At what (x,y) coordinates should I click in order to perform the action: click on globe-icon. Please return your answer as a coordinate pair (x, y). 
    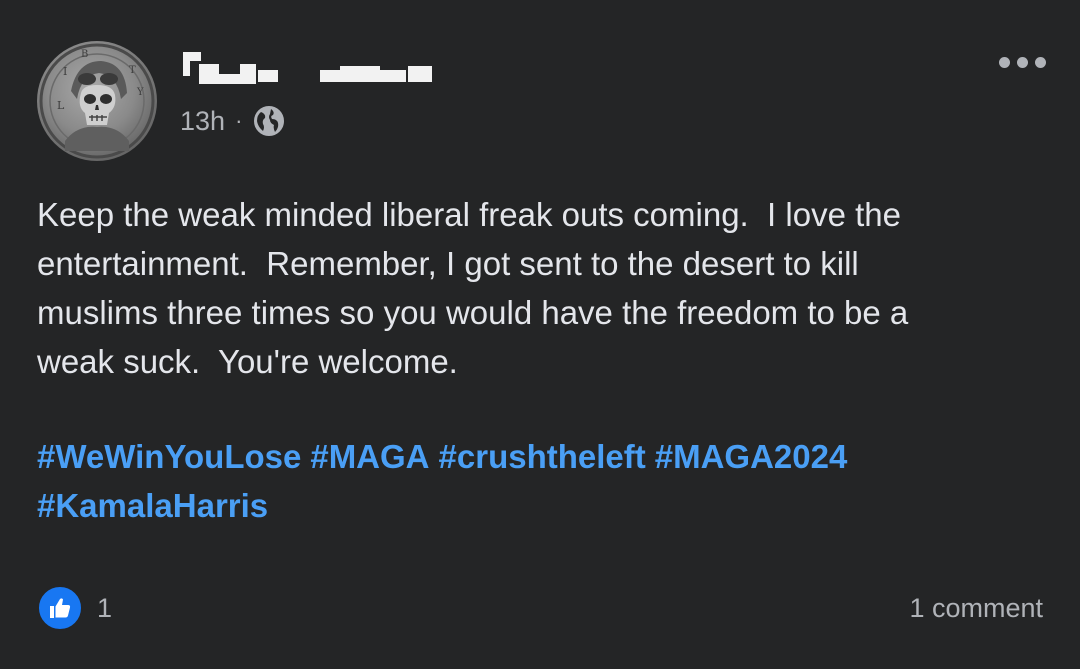
    Looking at the image, I should click on (269, 121).